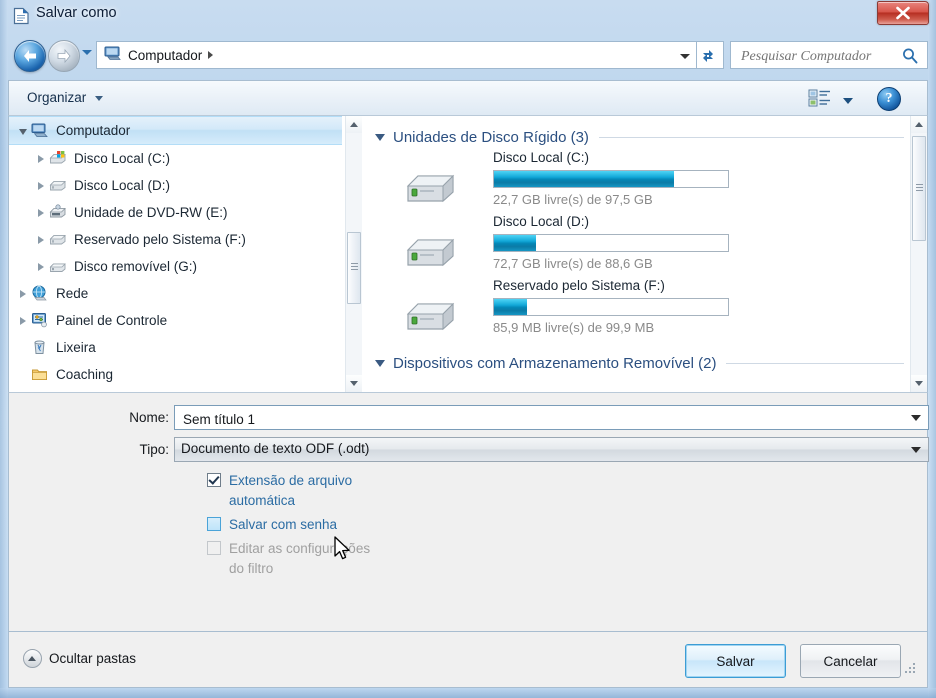 This screenshot has height=698, width=936. I want to click on breadcrumb-computador: Computador, so click(165, 55).